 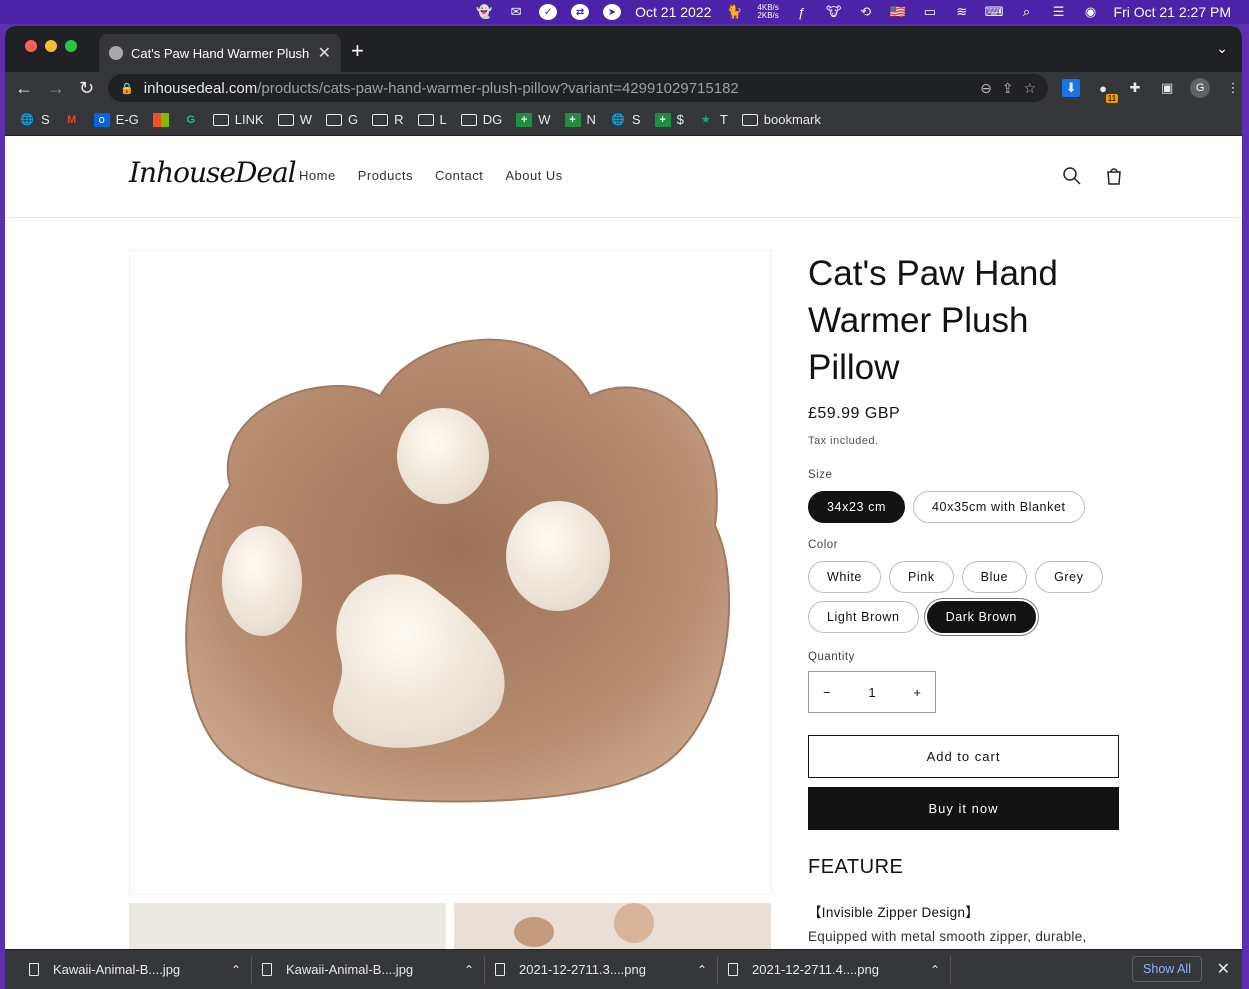 I want to click on bookmark-folder: W, so click(x=294, y=119).